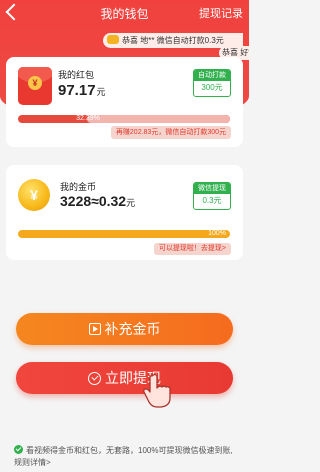 The image size is (320, 472). I want to click on withdraw-now-button: 立即提现, so click(124, 378).